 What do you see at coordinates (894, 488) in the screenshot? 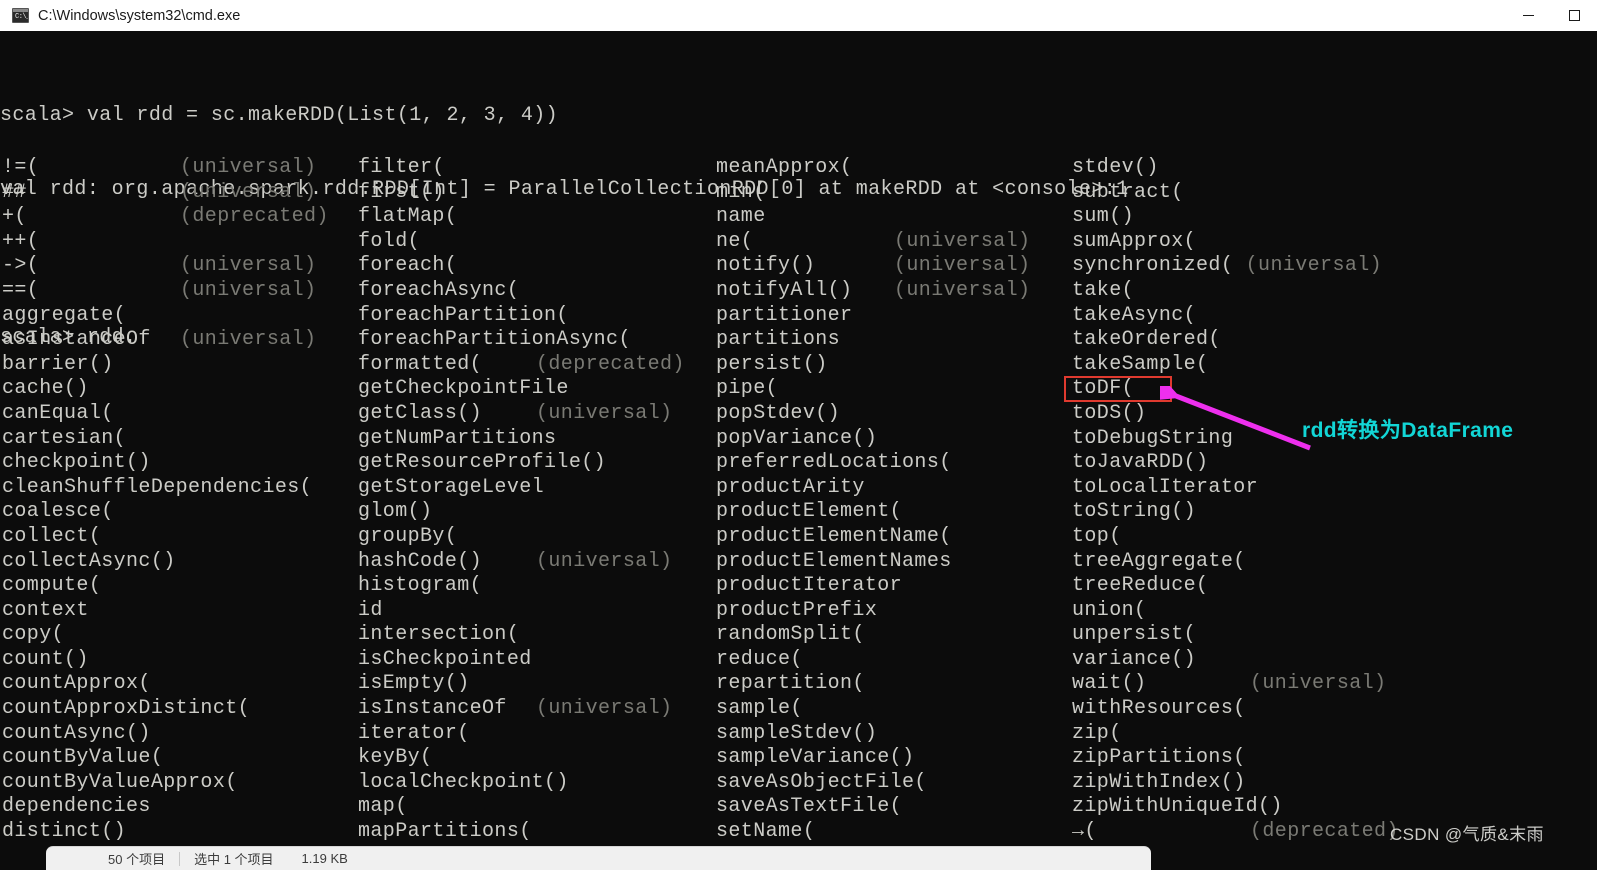
I see `completion-item: productArity` at bounding box center [894, 488].